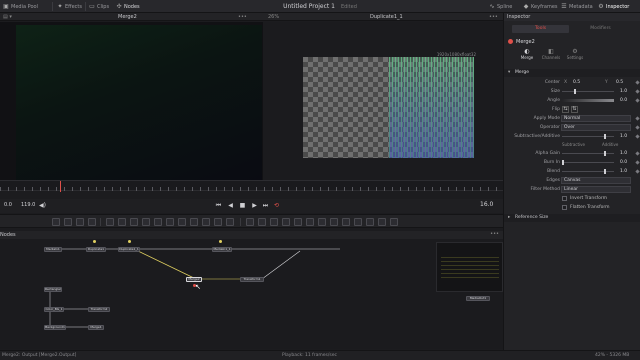  I want to click on spline-button: ∿ Spline, so click(500, 6).